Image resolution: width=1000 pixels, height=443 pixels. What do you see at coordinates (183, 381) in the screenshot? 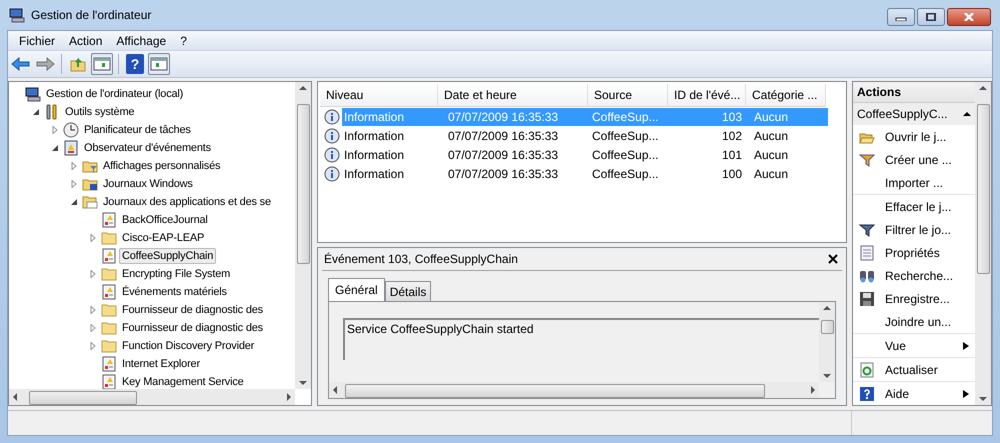
I see `tree-item: Key Management Service` at bounding box center [183, 381].